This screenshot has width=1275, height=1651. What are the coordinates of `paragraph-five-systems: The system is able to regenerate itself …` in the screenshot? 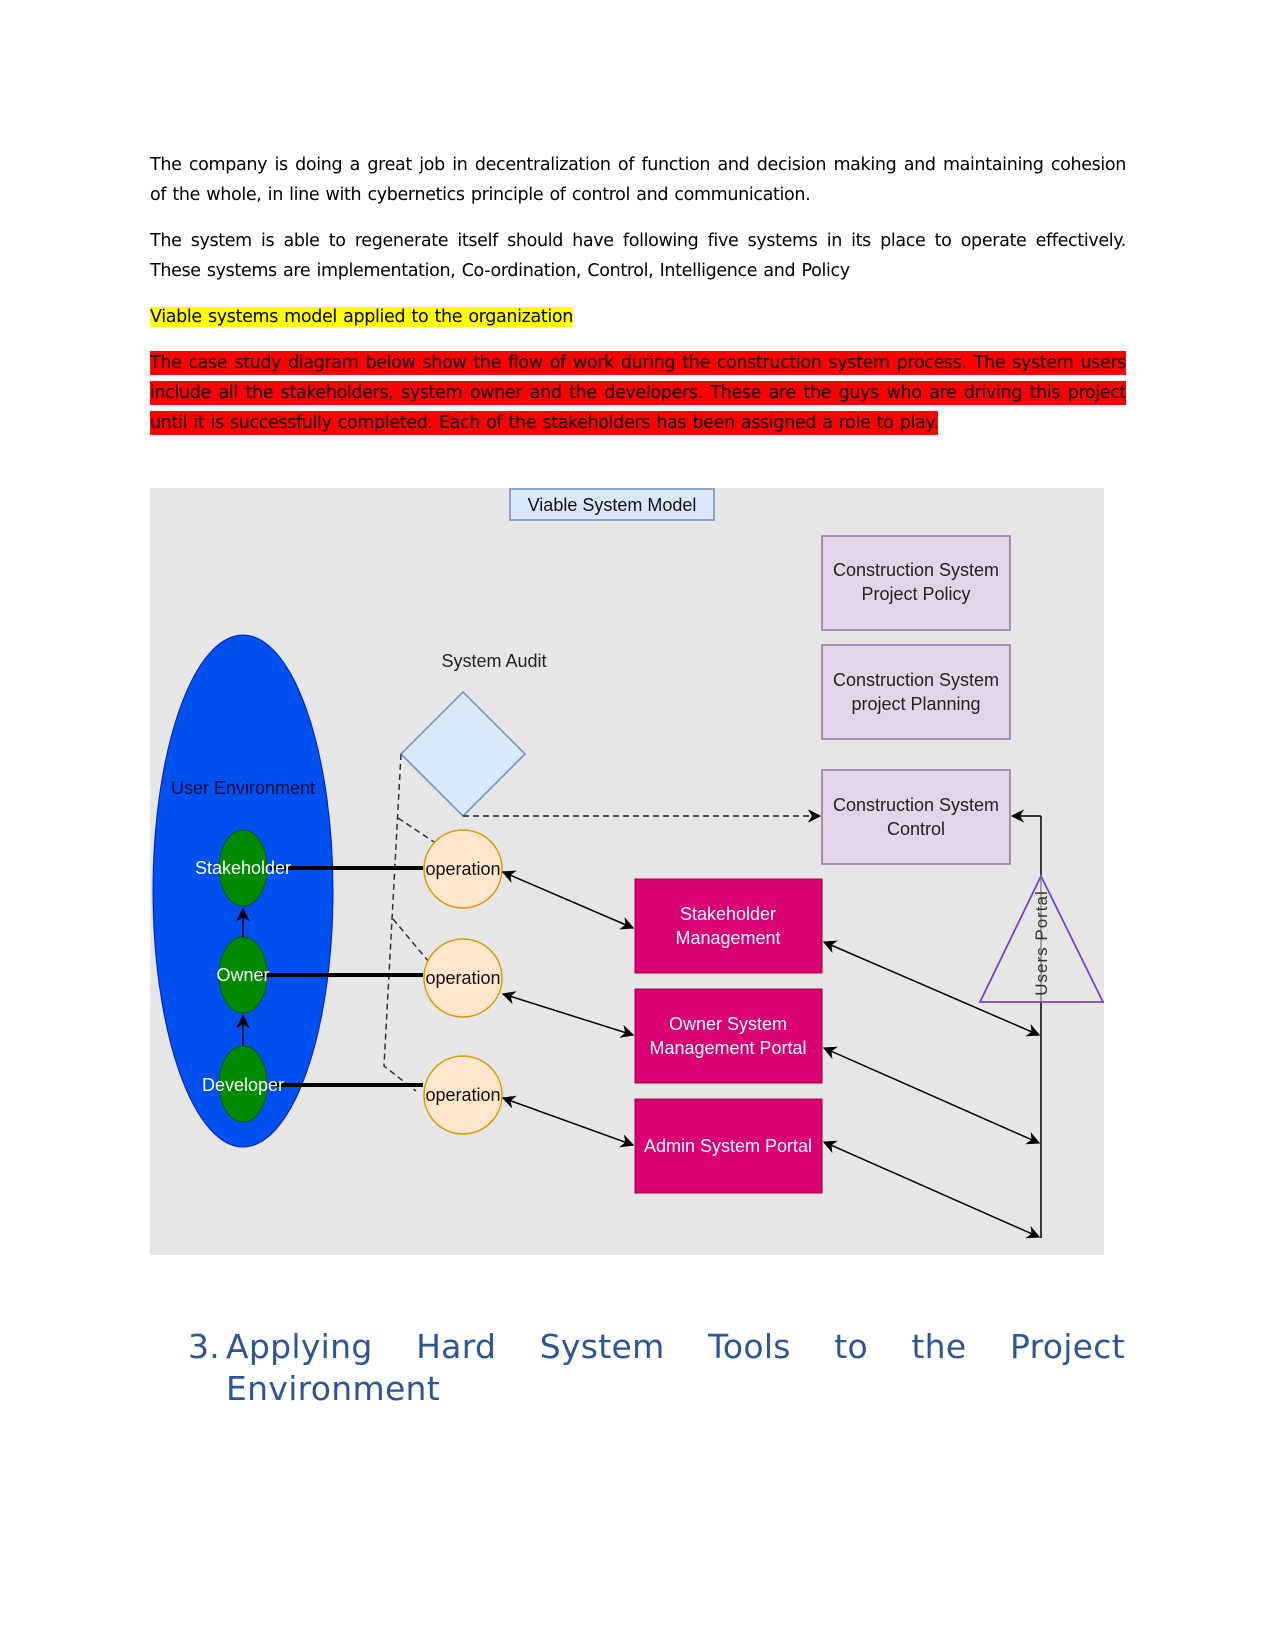 It's located at (638, 256).